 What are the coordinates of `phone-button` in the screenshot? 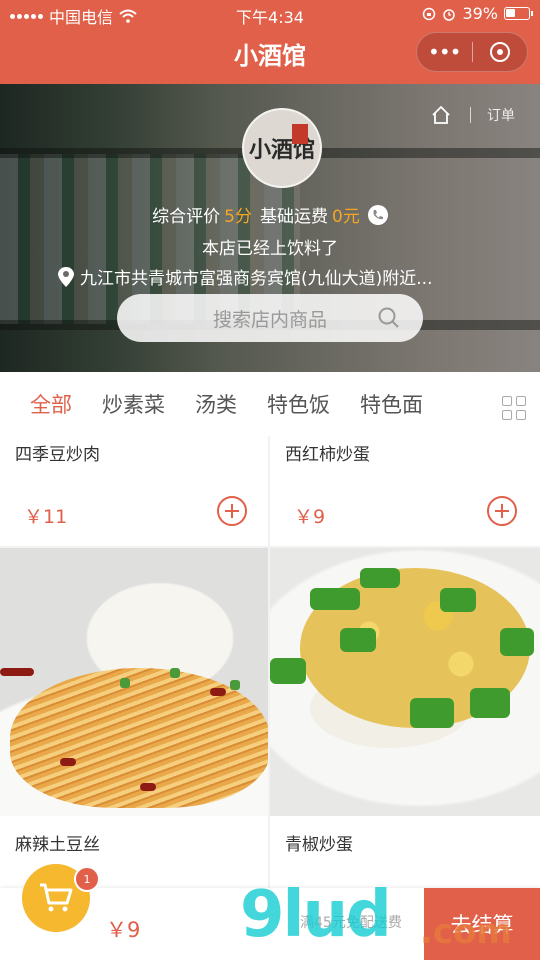 It's located at (377, 214).